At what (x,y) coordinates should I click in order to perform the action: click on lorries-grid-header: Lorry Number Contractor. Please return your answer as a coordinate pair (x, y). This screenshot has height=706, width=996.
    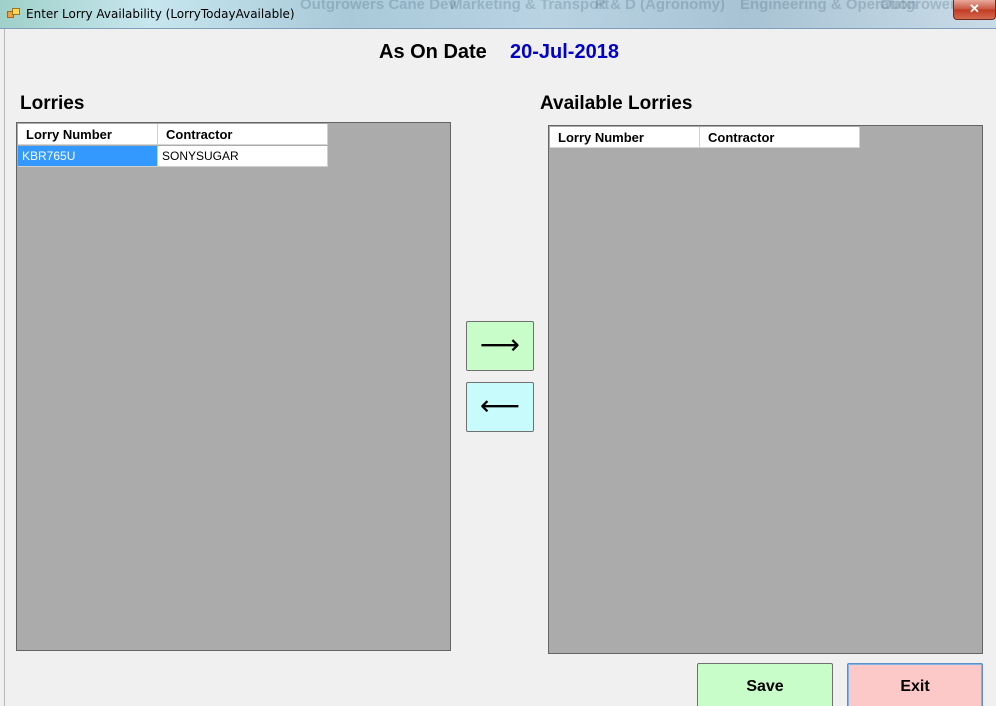
    Looking at the image, I should click on (173, 134).